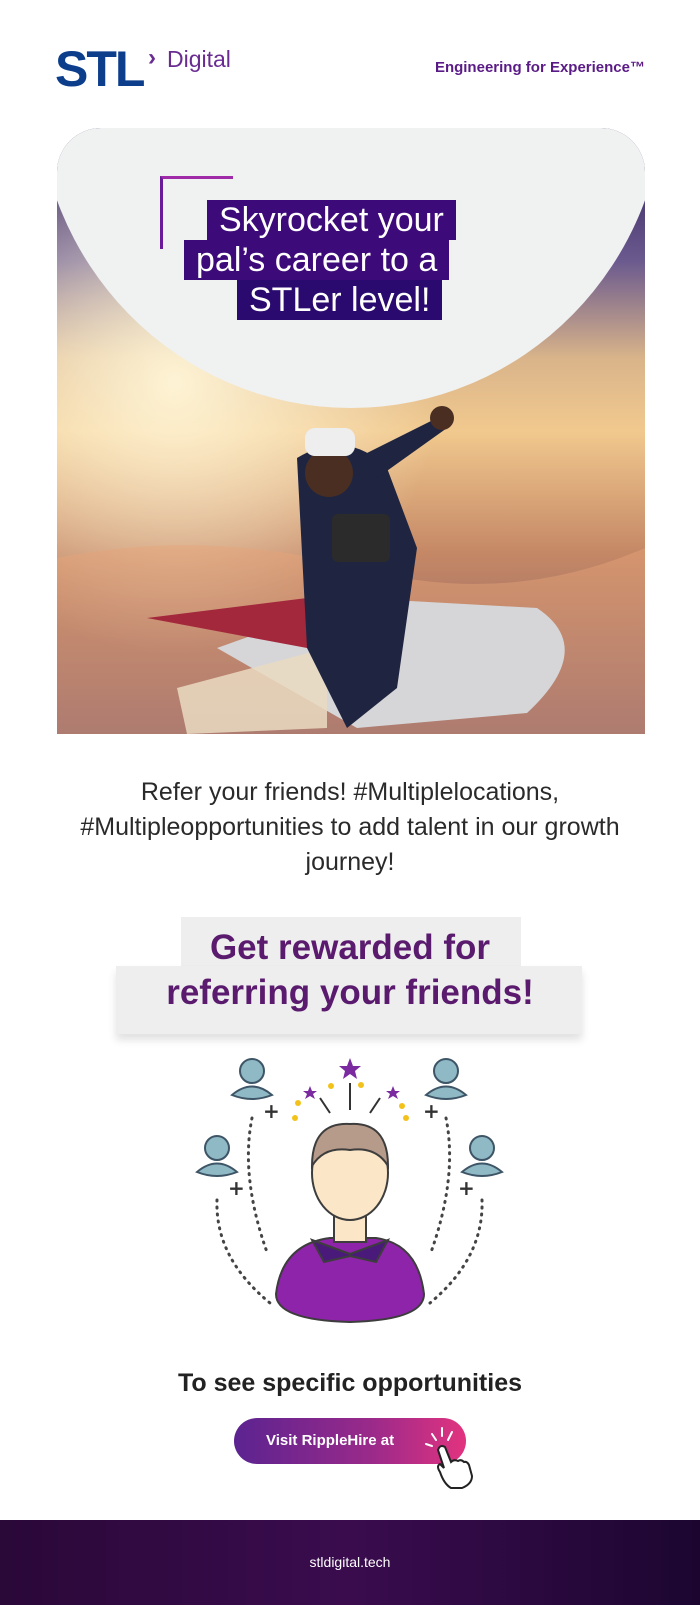 The width and height of the screenshot is (700, 1605). What do you see at coordinates (350, 1383) in the screenshot?
I see `cta-heading: To see specific opportunities` at bounding box center [350, 1383].